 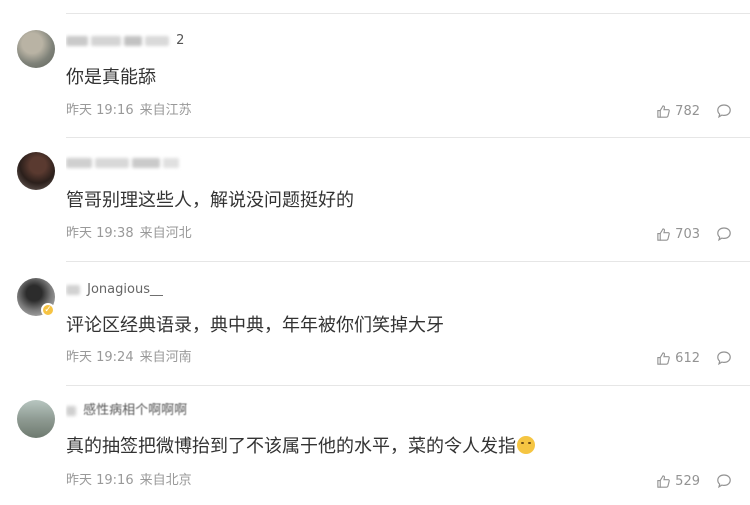 I want to click on comment-actions: 529, so click(x=694, y=481).